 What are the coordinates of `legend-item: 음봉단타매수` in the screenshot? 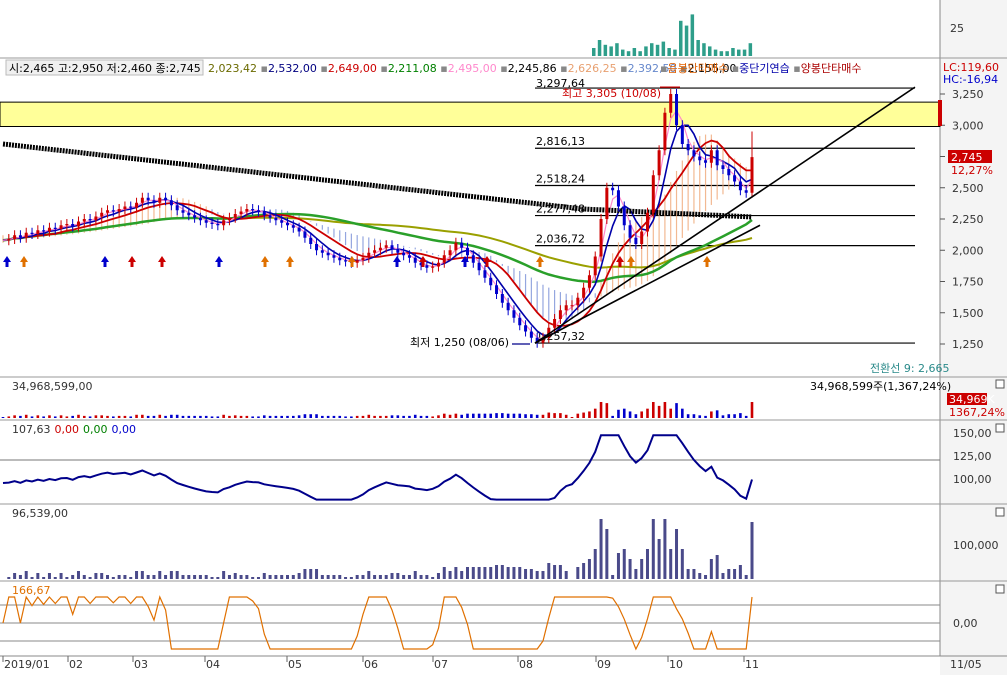 It's located at (697, 68).